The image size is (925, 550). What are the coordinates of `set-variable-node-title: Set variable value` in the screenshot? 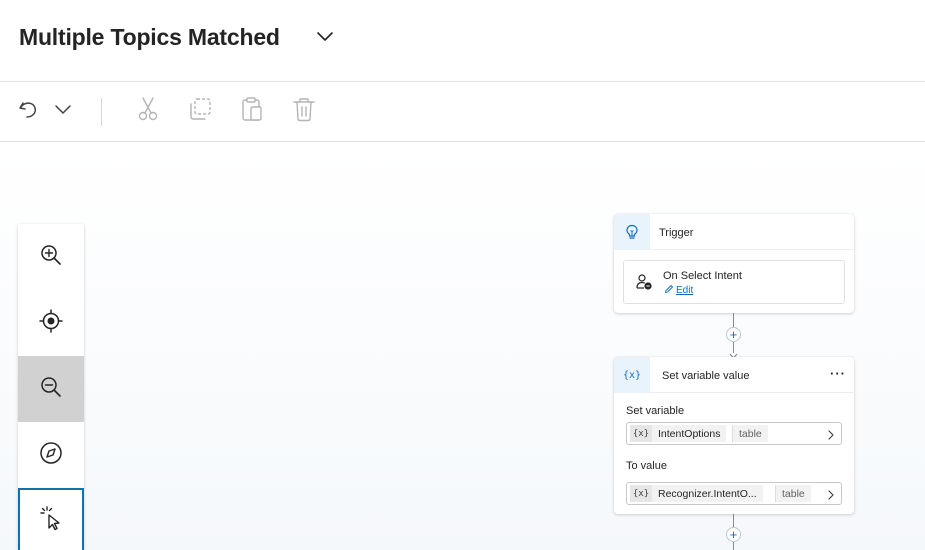 It's located at (706, 376).